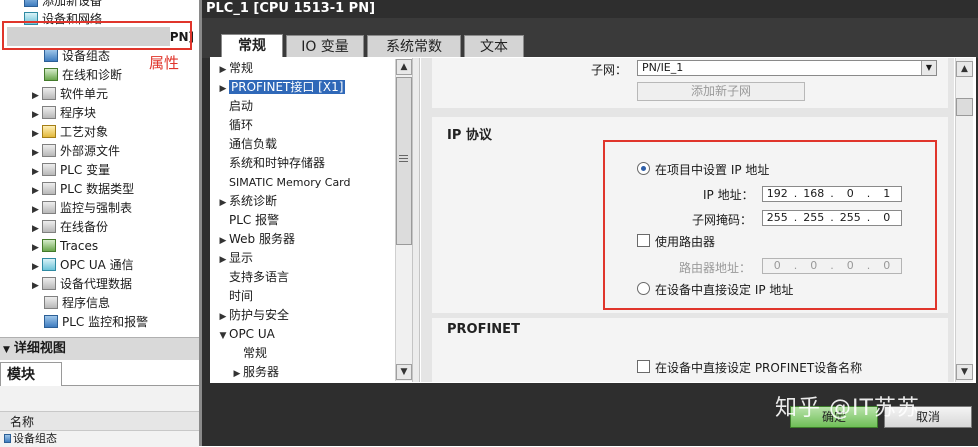 Image resolution: width=978 pixels, height=447 pixels. Describe the element at coordinates (663, 67) in the screenshot. I see `subnet-value: PN/IE_1` at that location.